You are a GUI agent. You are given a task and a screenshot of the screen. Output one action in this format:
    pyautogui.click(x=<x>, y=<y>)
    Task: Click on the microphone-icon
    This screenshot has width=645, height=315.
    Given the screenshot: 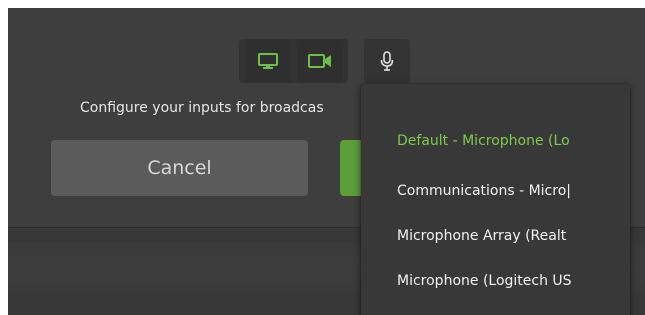 What is the action you would take?
    pyautogui.click(x=387, y=61)
    